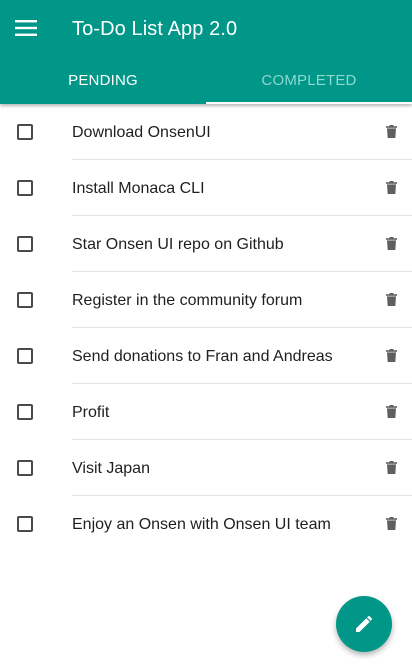  I want to click on task-label: Register in the community forum, so click(187, 300).